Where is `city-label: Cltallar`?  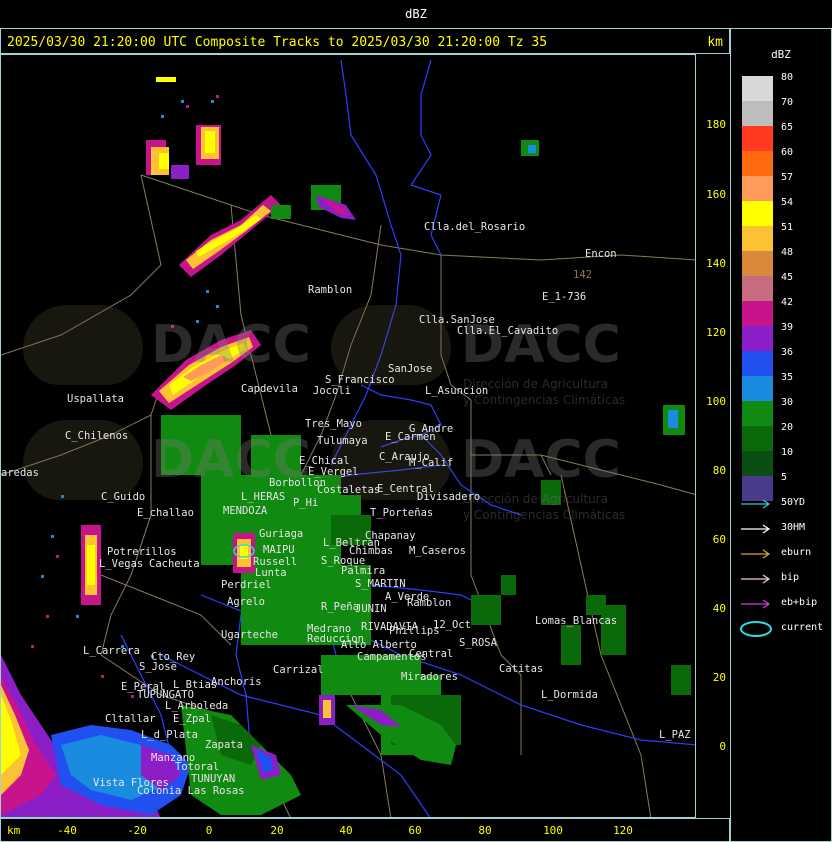 city-label: Cltallar is located at coordinates (130, 719).